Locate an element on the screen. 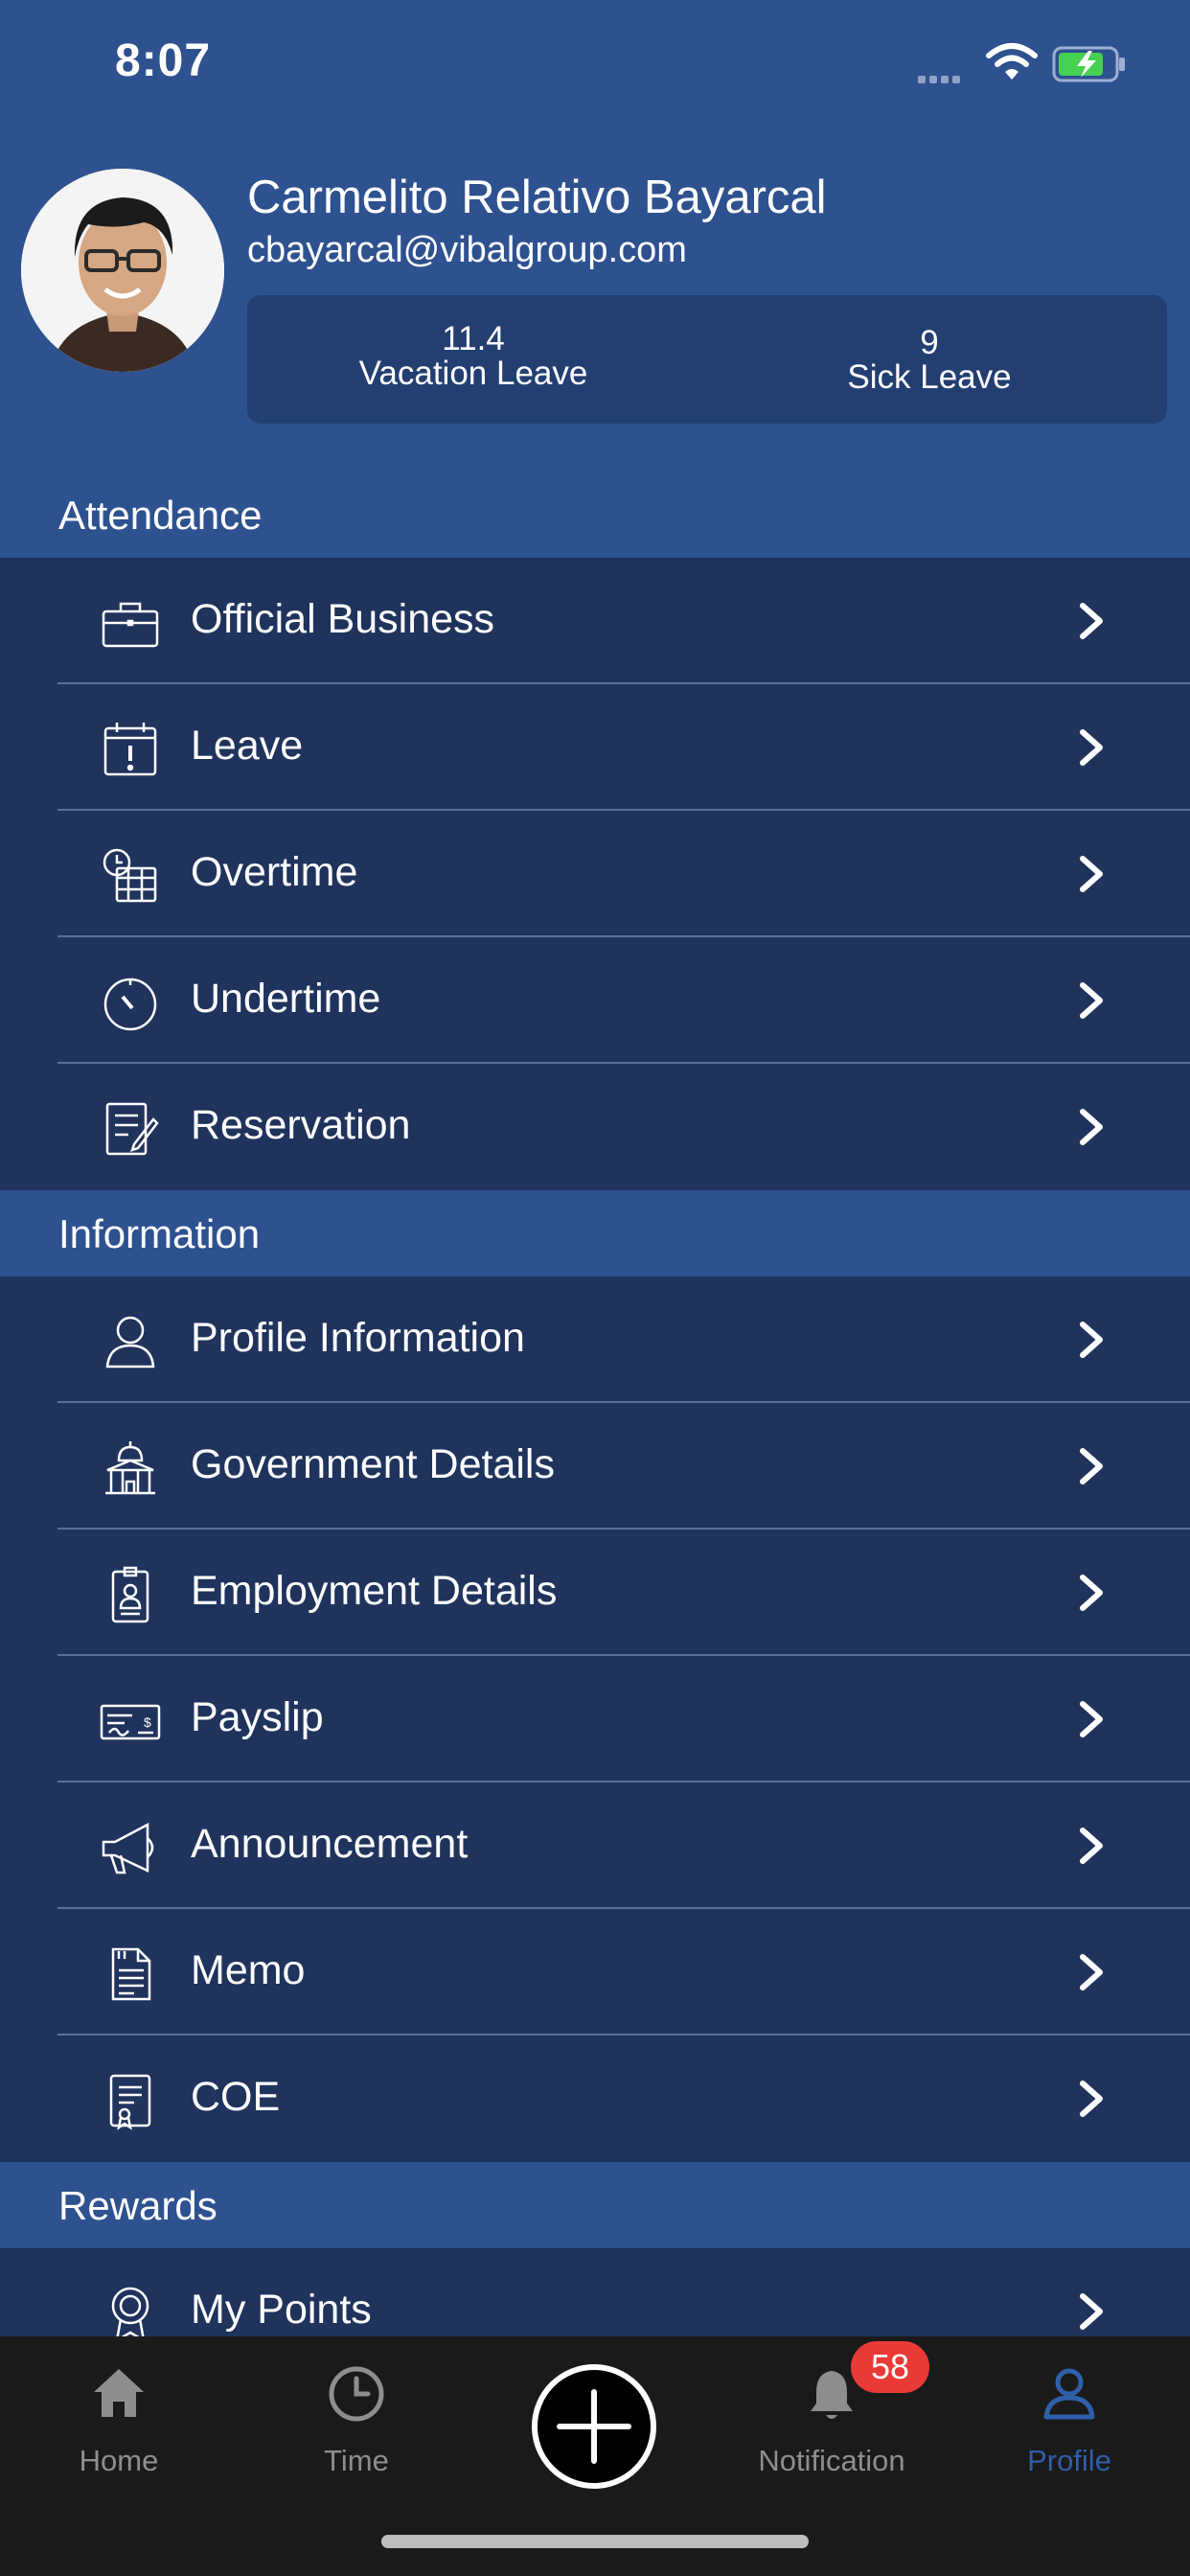  sick-leave-value: 9 is located at coordinates (930, 342).